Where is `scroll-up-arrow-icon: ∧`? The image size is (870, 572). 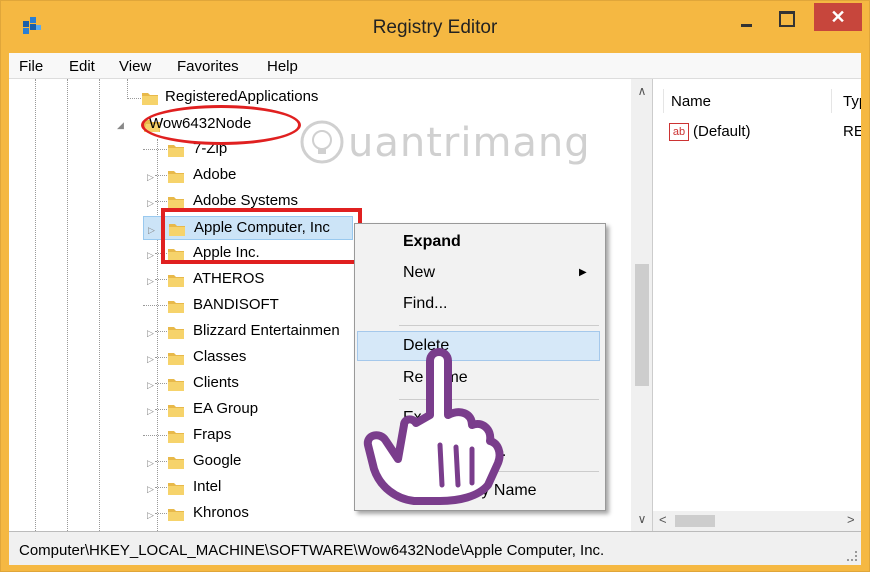
scroll-up-arrow-icon: ∧ is located at coordinates (641, 91).